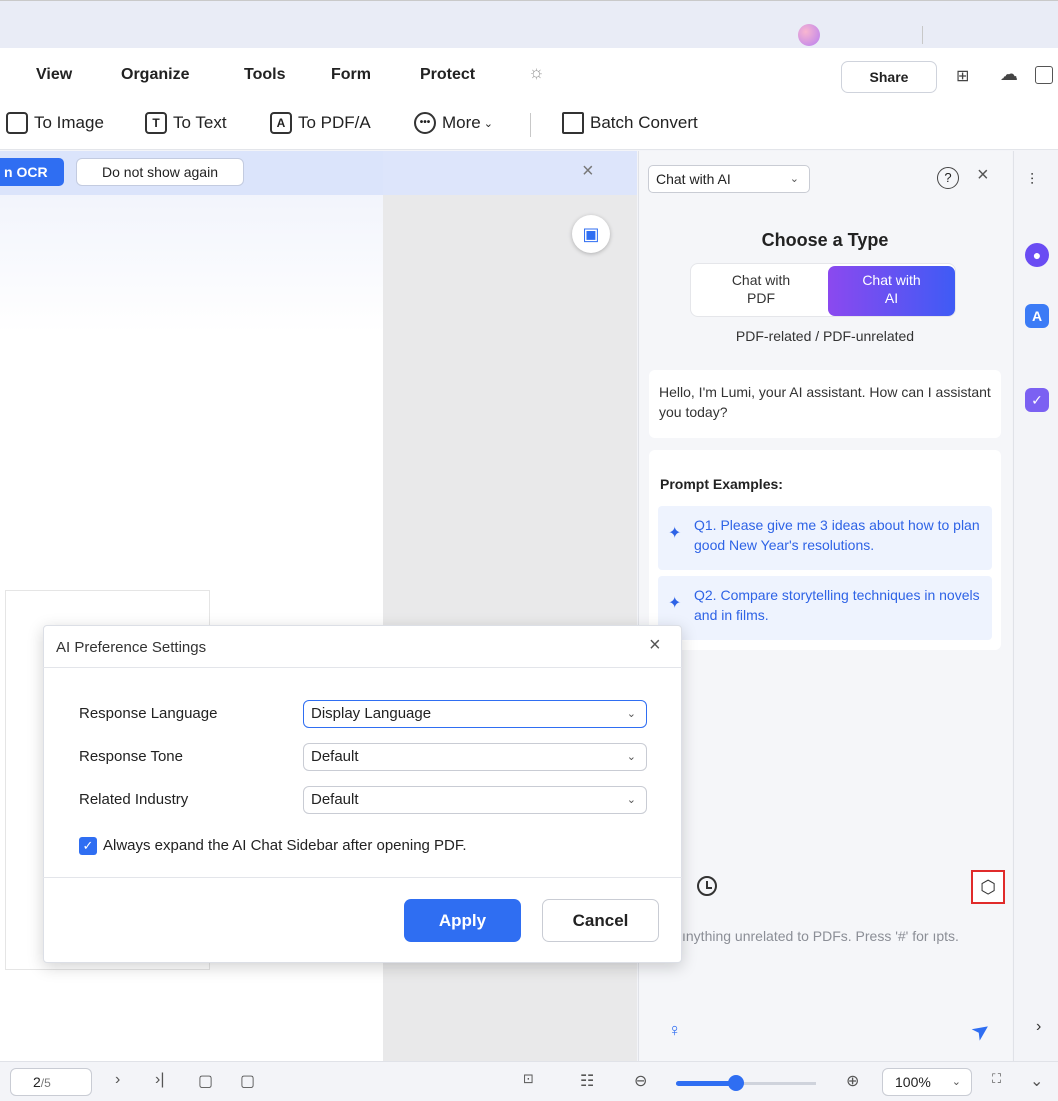 This screenshot has width=1058, height=1101. Describe the element at coordinates (134, 799) in the screenshot. I see `related-industry-label: Related Industry` at that location.